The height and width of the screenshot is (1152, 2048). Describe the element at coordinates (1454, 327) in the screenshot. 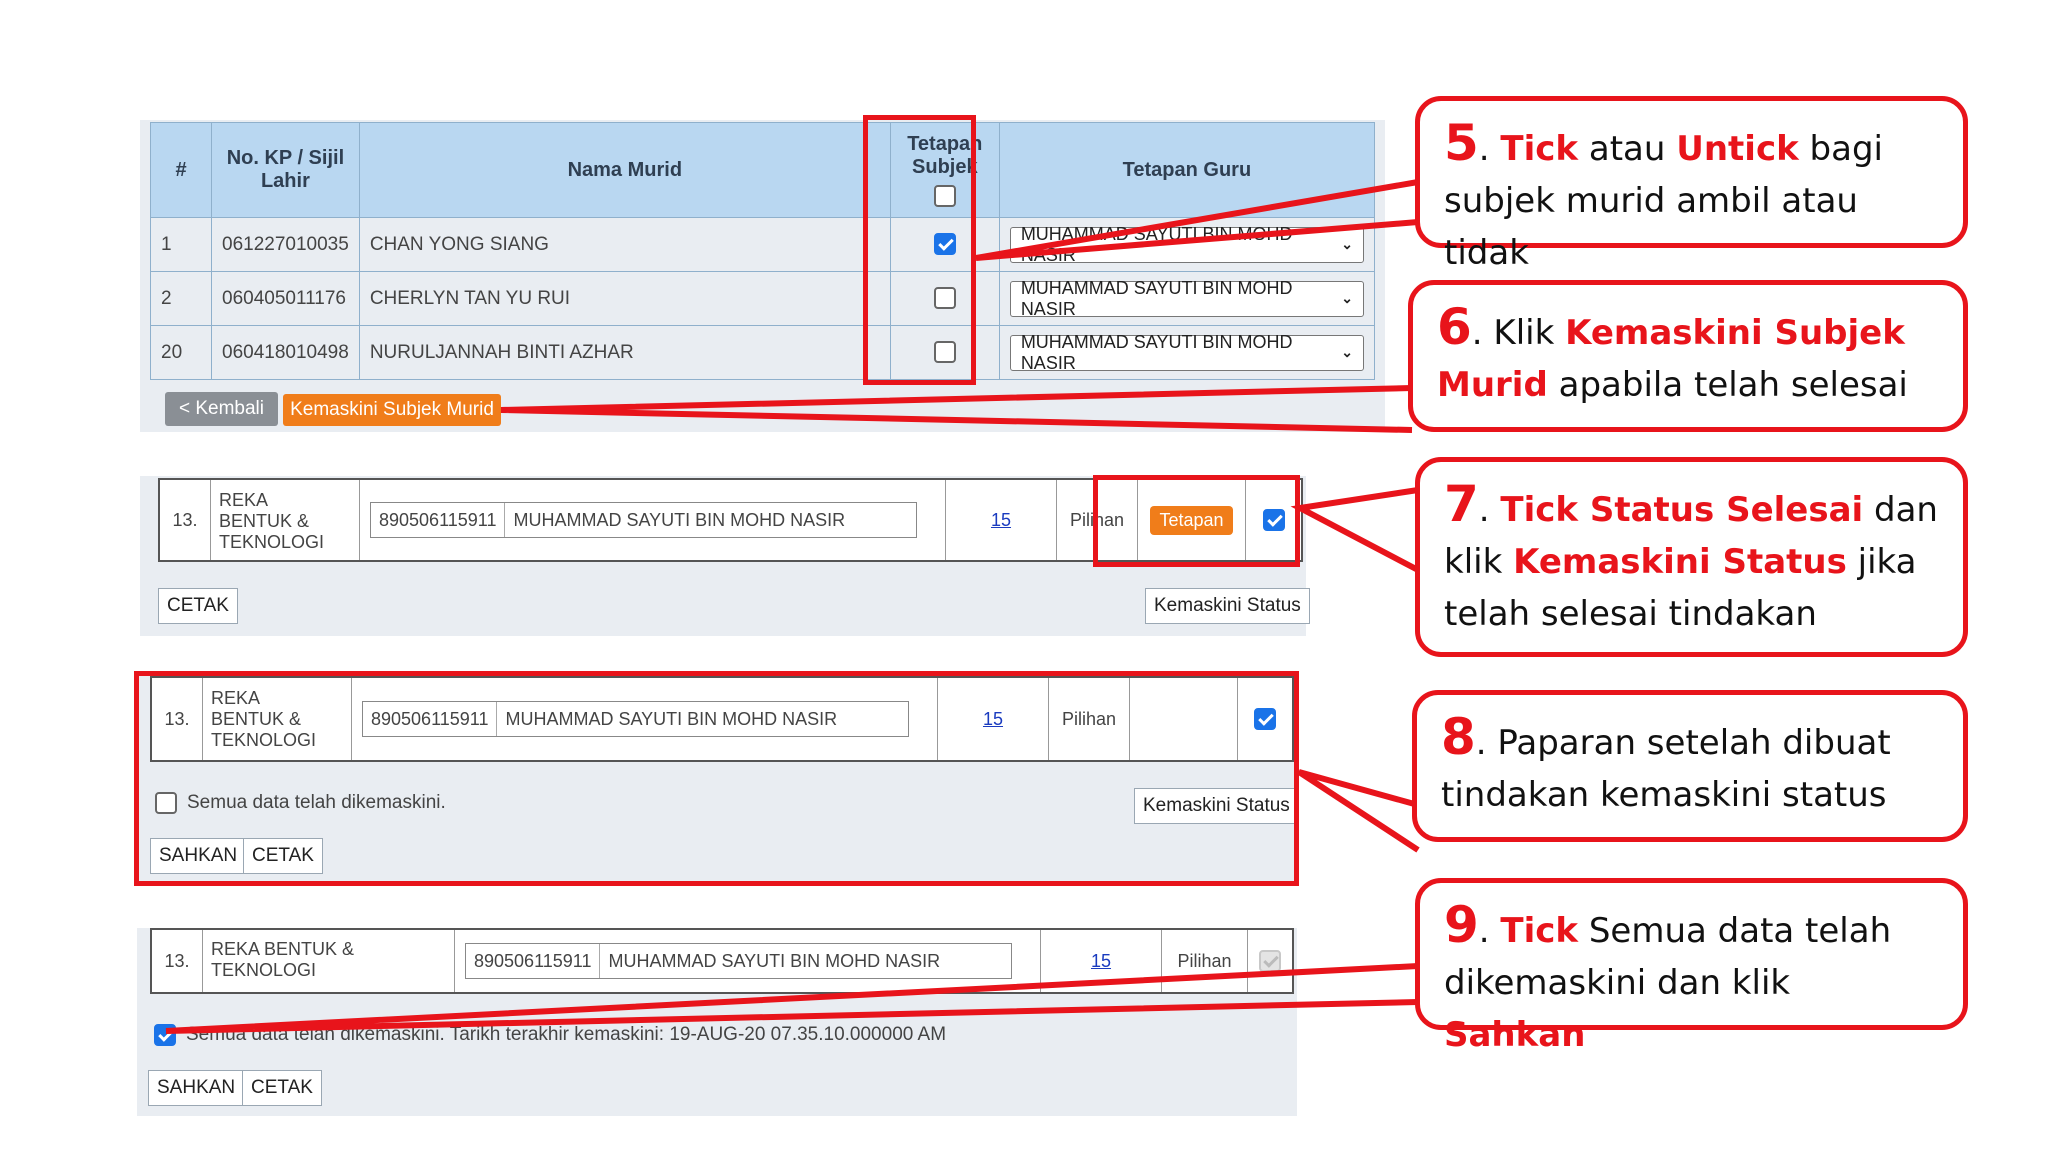

I see `step-number: 6` at that location.